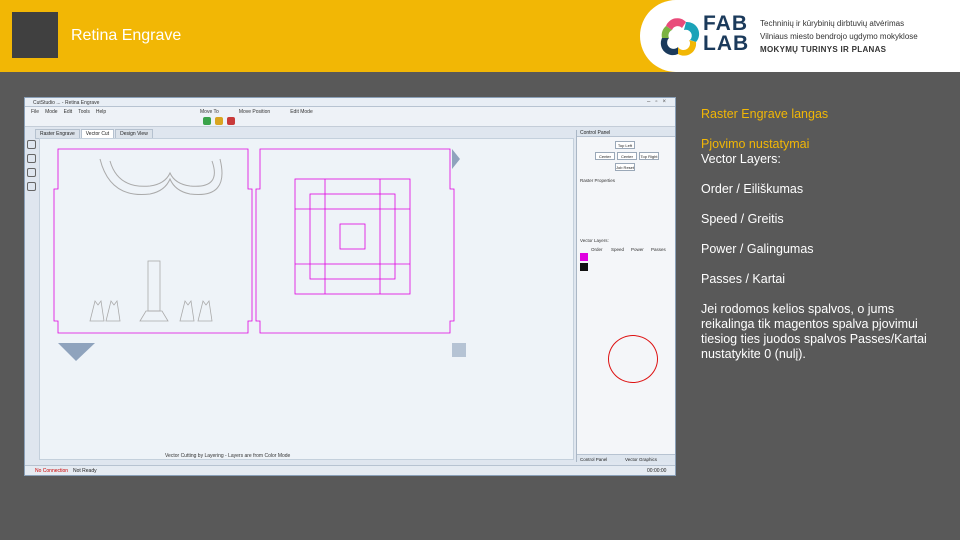 This screenshot has height=540, width=960. I want to click on ruler-icon, so click(31, 186).